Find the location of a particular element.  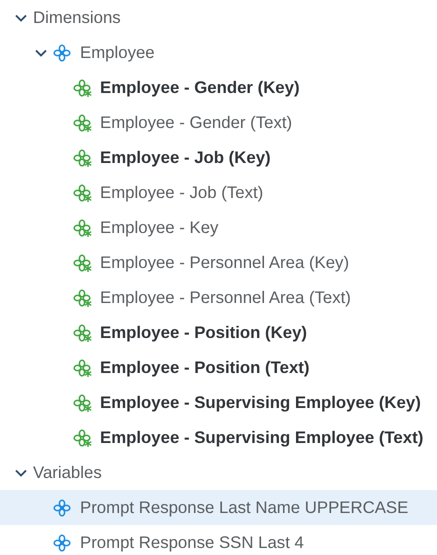

tree-row: Variables is located at coordinates (218, 472).